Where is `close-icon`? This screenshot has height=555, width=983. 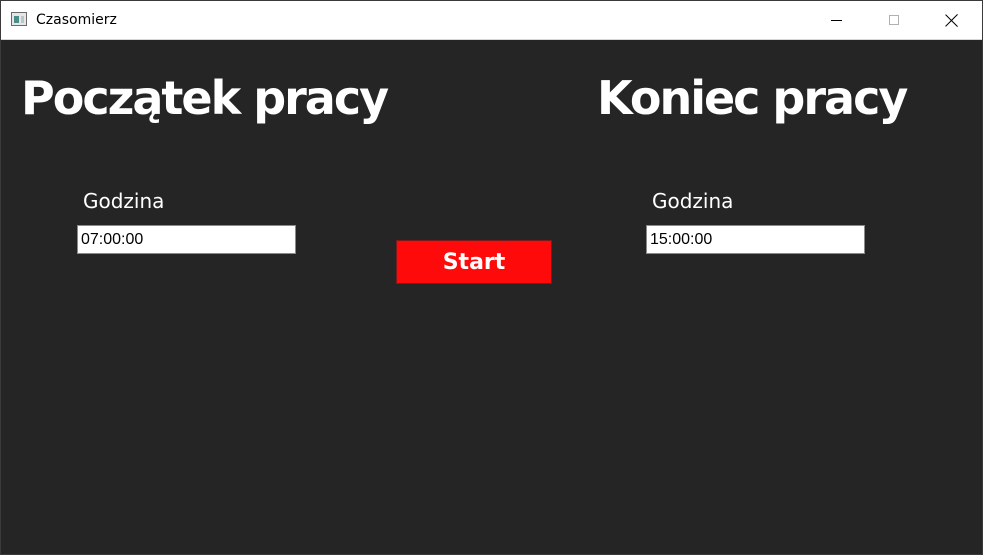 close-icon is located at coordinates (952, 20).